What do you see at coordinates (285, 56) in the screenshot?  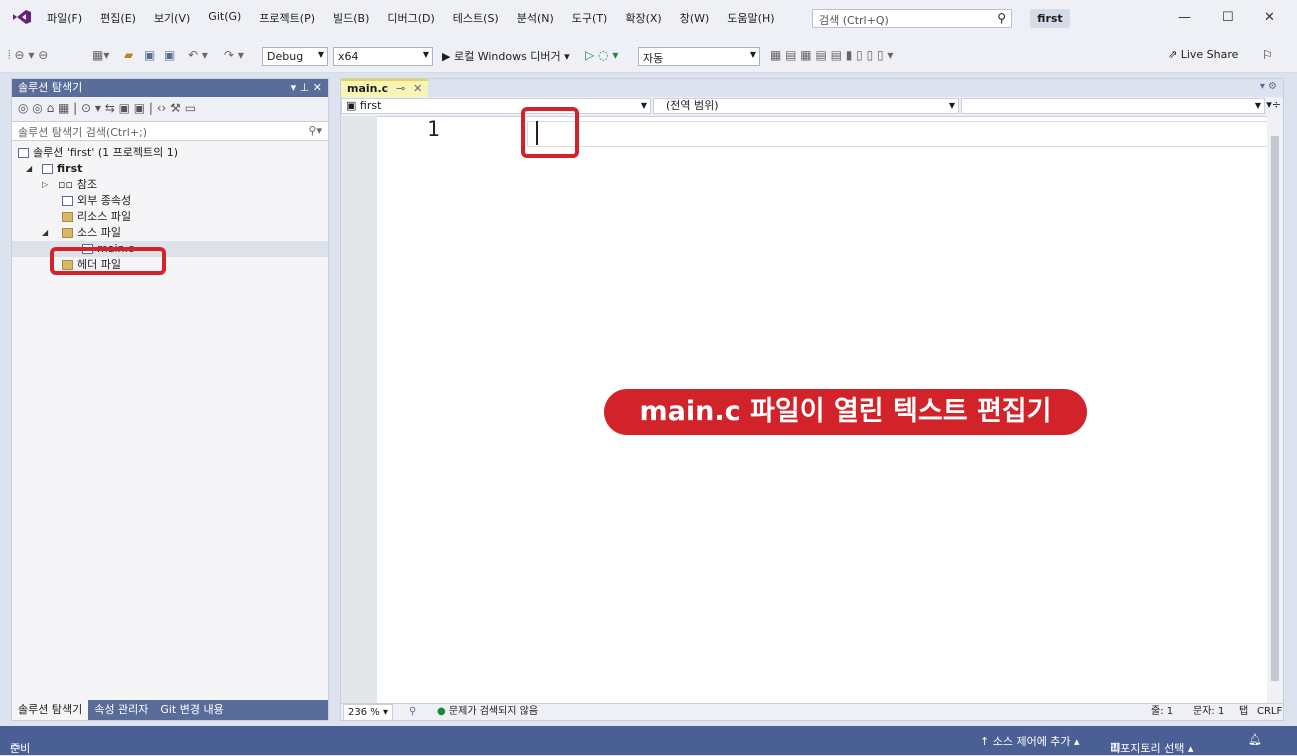 I see `config-value: Debug` at bounding box center [285, 56].